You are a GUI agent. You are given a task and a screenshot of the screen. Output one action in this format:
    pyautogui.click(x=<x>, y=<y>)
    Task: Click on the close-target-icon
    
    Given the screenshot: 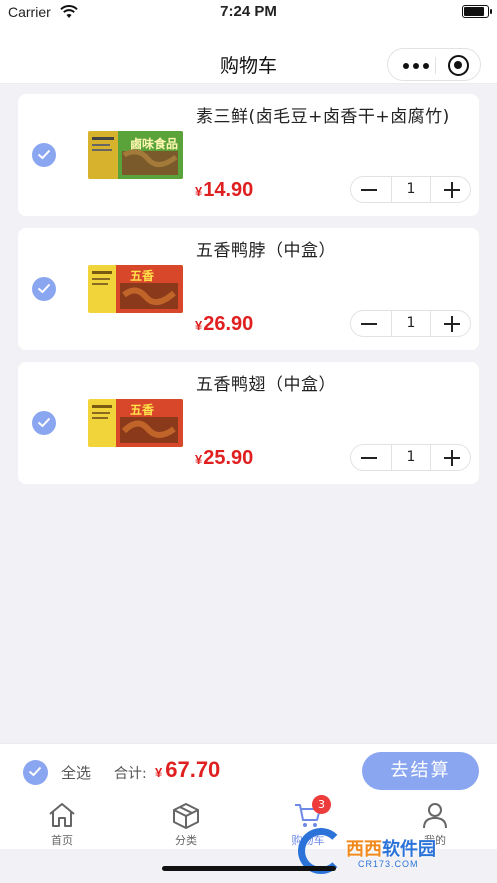 What is the action you would take?
    pyautogui.click(x=458, y=65)
    